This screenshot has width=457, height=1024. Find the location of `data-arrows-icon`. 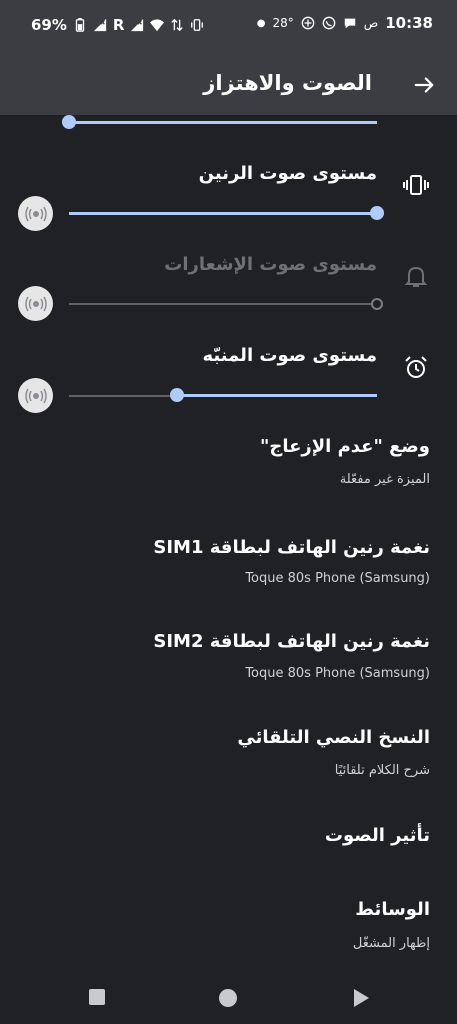

data-arrows-icon is located at coordinates (177, 25).